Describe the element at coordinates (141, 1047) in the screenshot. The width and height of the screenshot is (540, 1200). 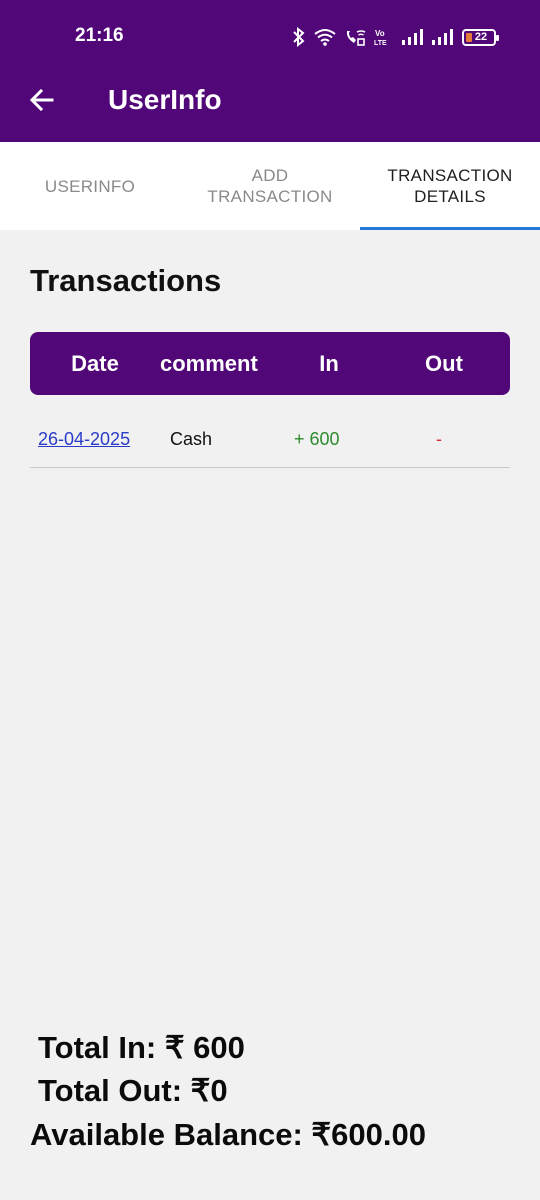
I see `total-in: Total In: ₹ 600` at that location.